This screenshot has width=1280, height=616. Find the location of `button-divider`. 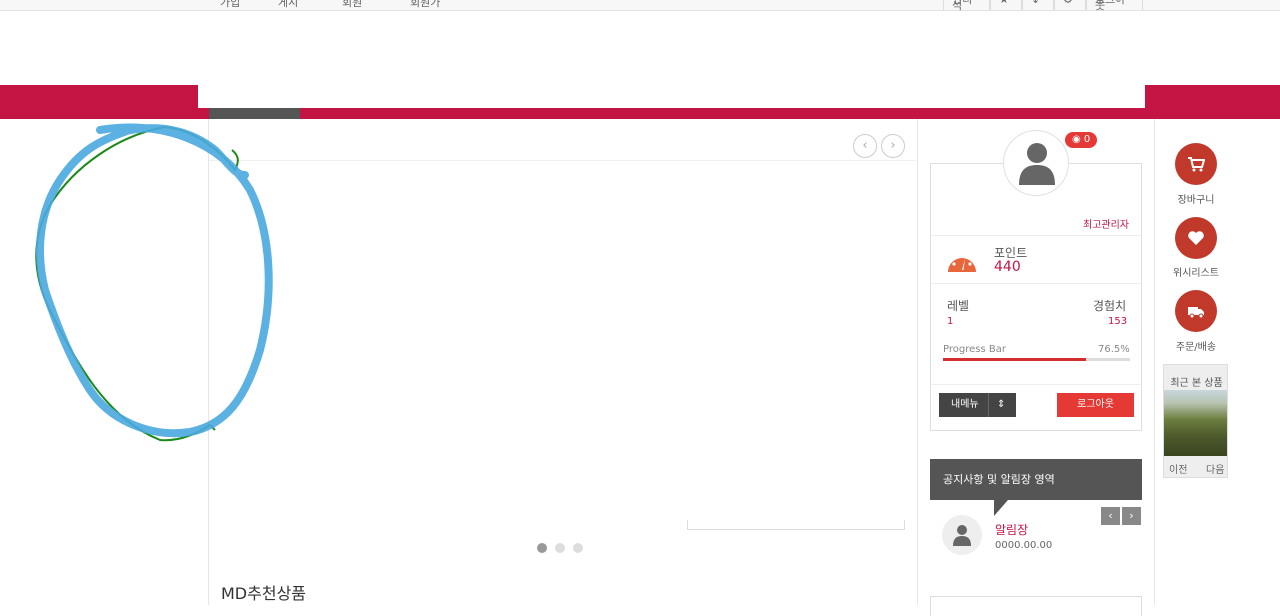

button-divider is located at coordinates (988, 405).